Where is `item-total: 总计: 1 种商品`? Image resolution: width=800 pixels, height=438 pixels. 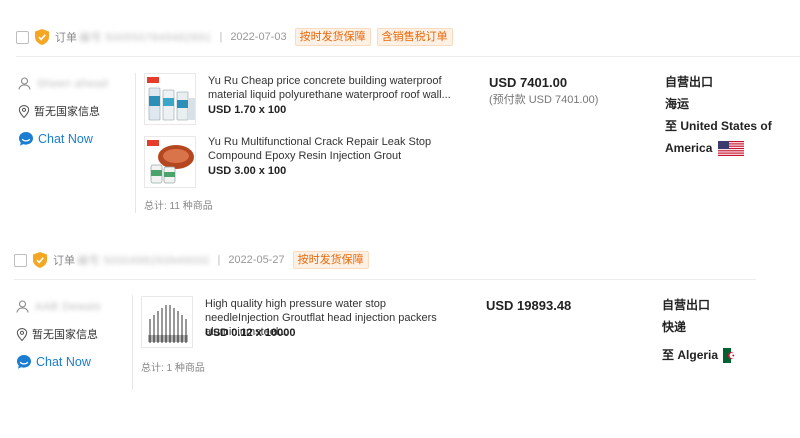 item-total: 总计: 1 种商品 is located at coordinates (173, 368).